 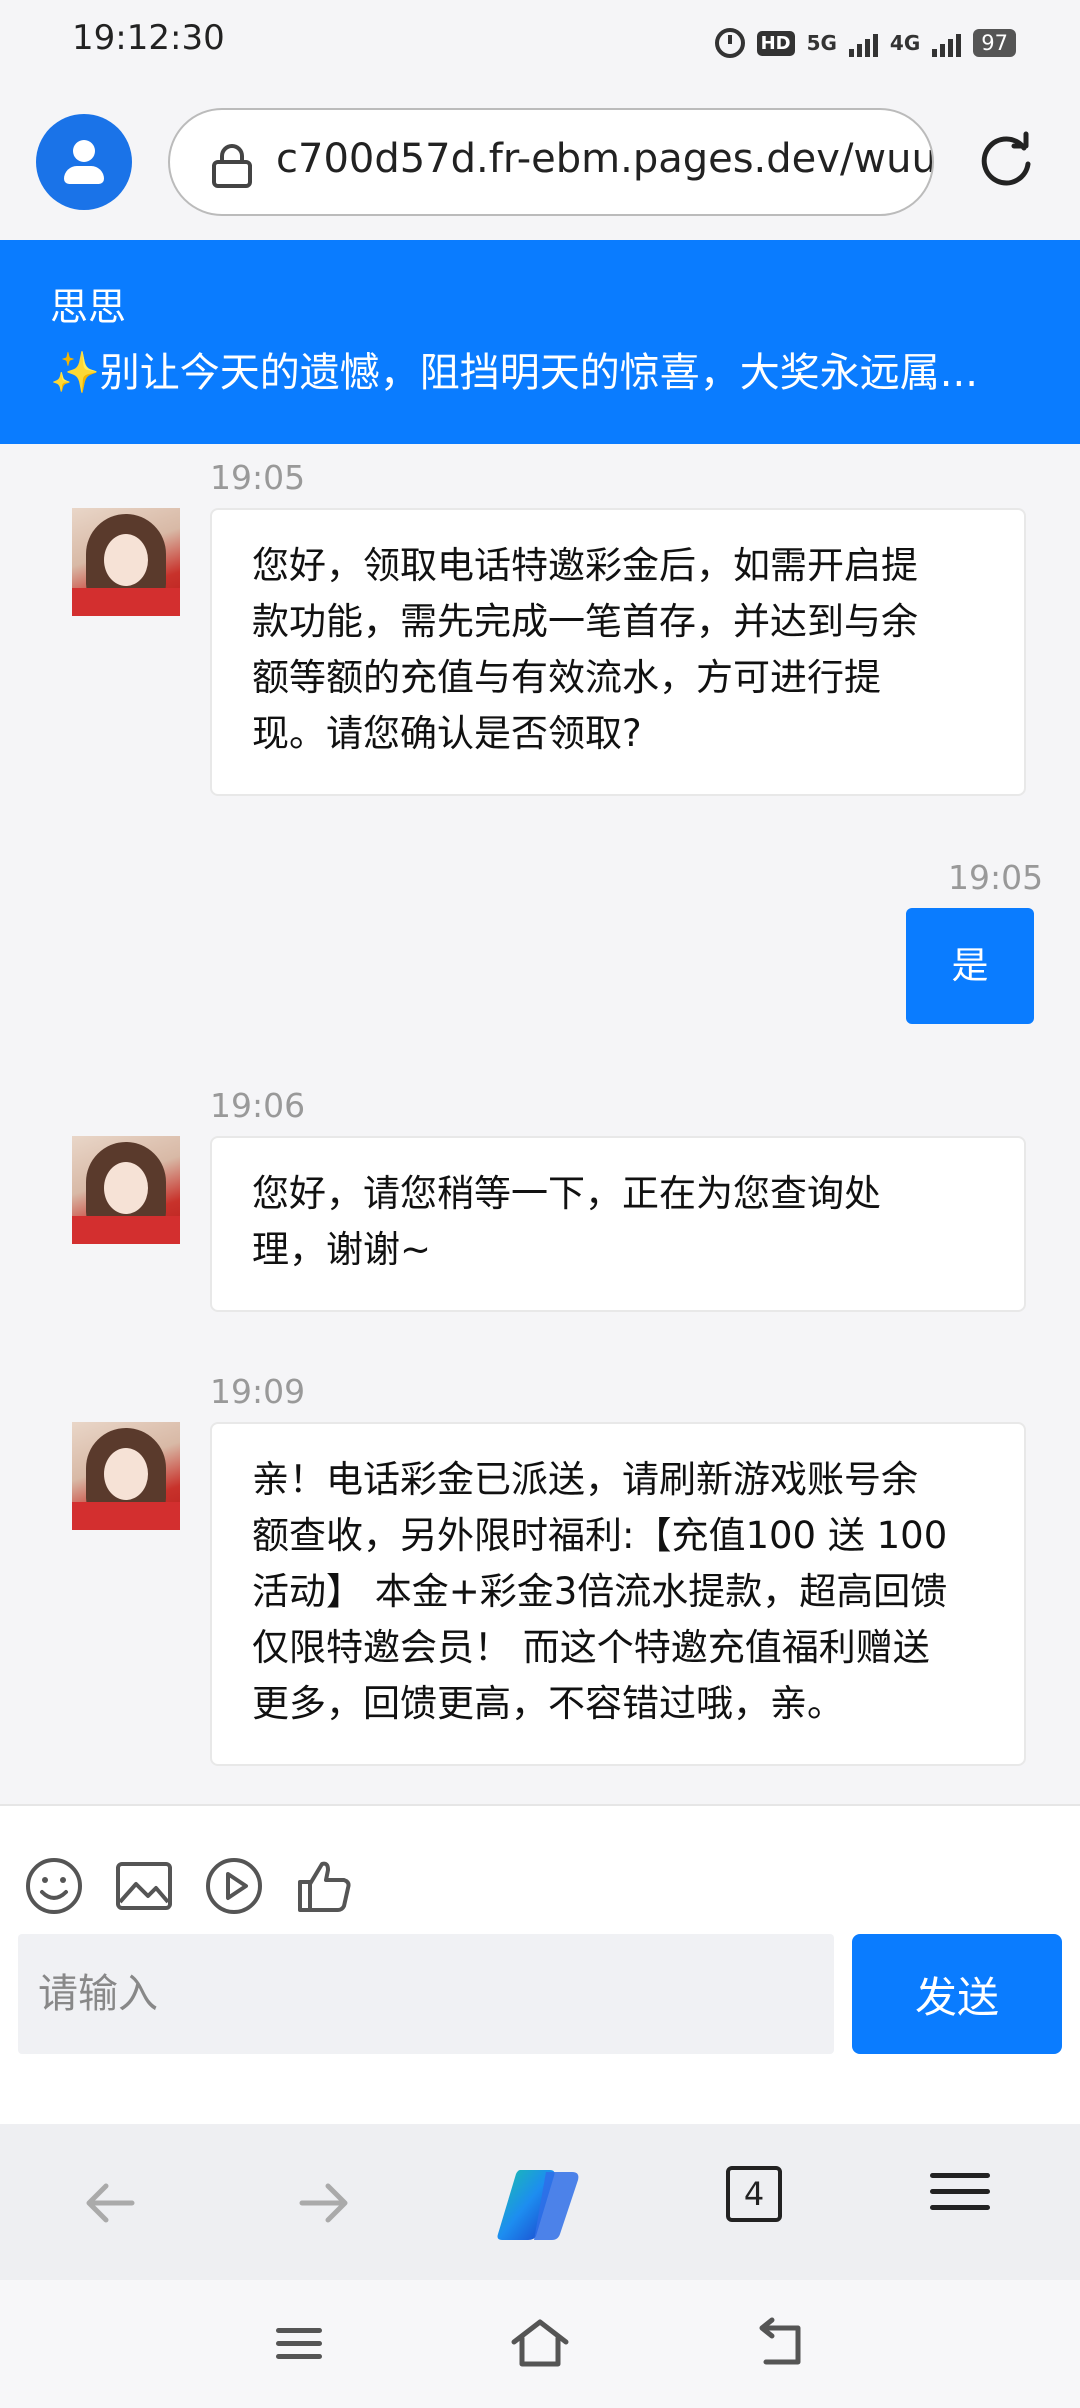 I want to click on agent-name: 思思, so click(x=88, y=307).